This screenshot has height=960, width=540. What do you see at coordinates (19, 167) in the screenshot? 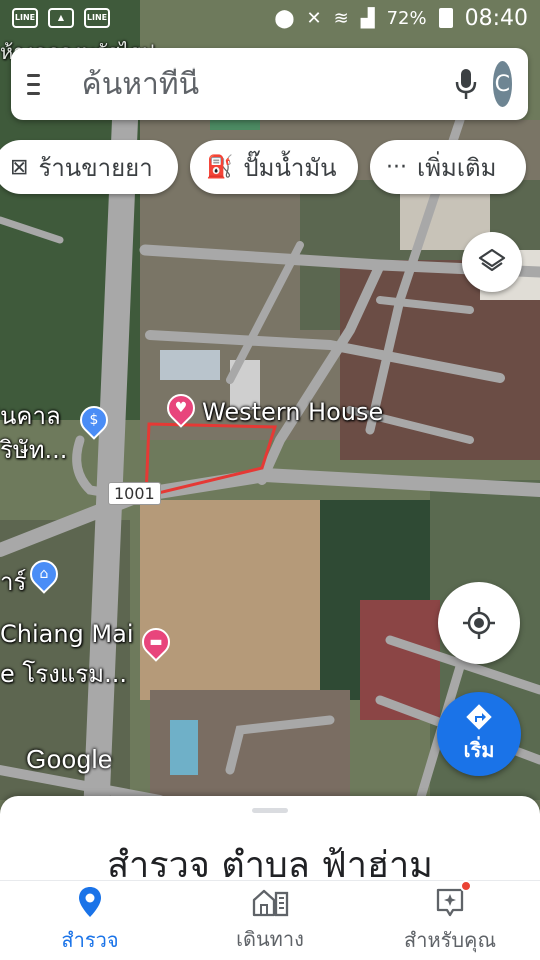
I see `pharmacy-icon: ⊠` at bounding box center [19, 167].